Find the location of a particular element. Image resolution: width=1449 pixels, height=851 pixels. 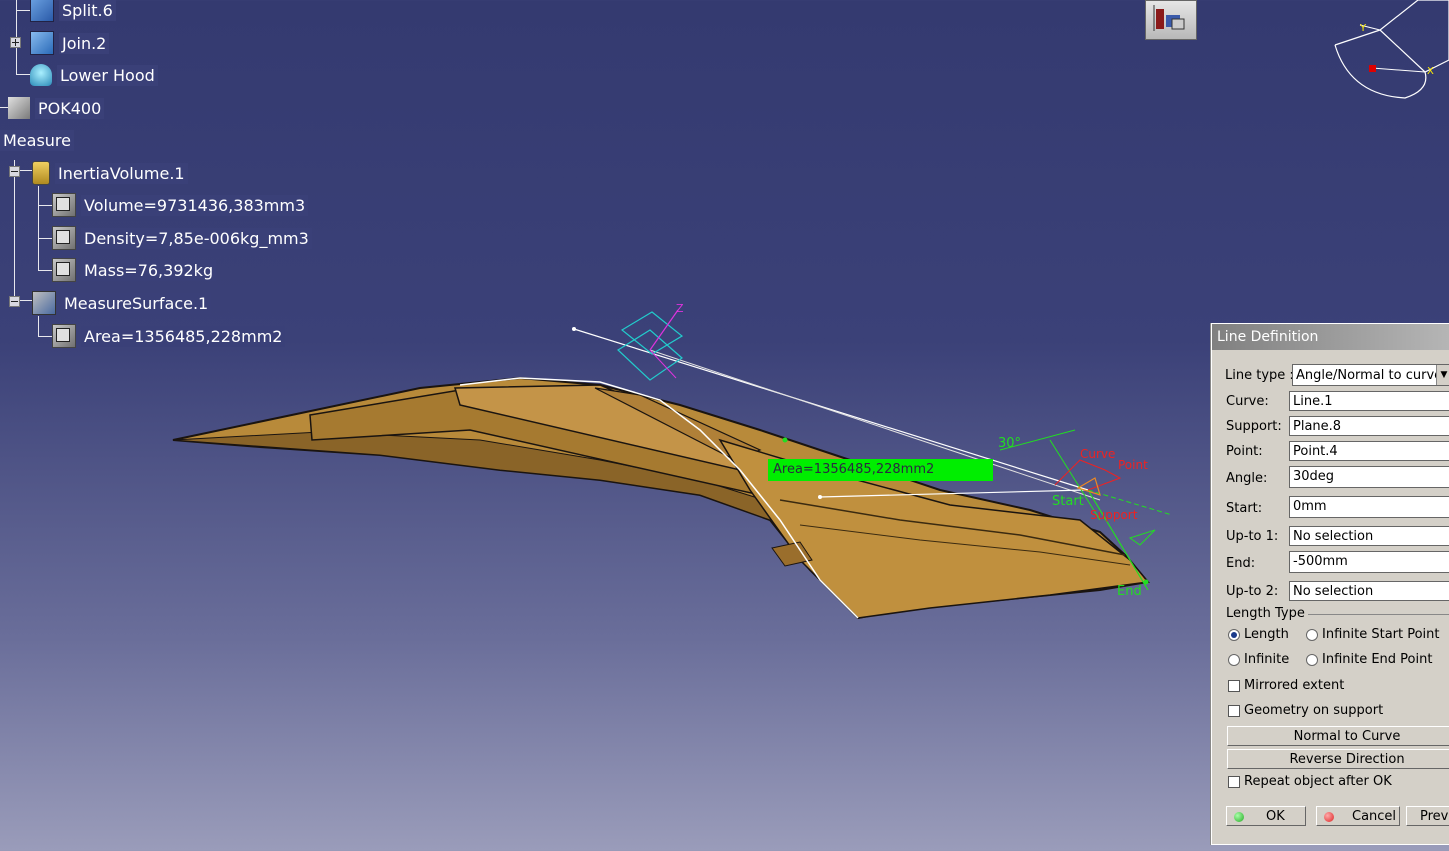

tree-item-join: Join.2 is located at coordinates (70, 43).